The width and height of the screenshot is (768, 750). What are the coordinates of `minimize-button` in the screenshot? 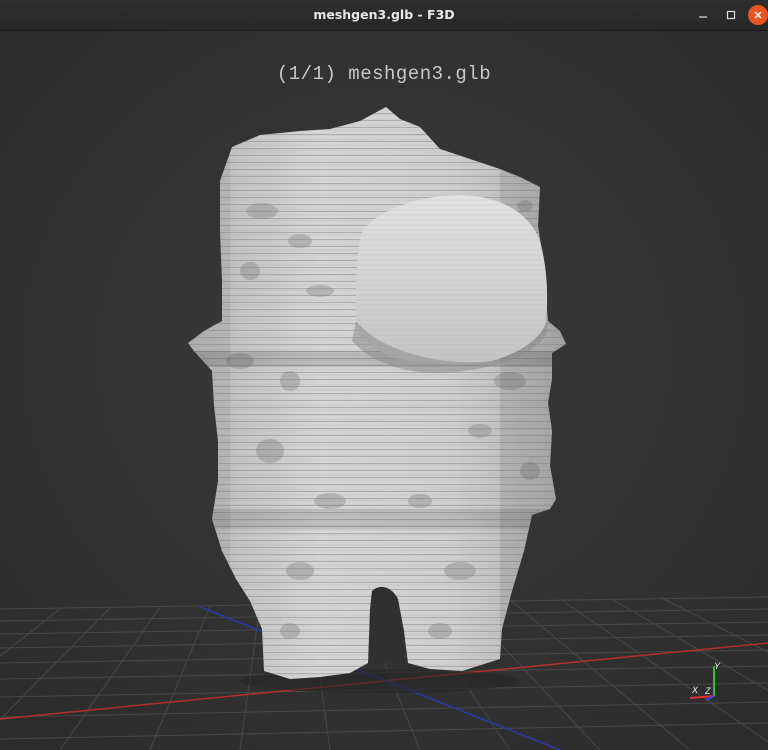 It's located at (703, 15).